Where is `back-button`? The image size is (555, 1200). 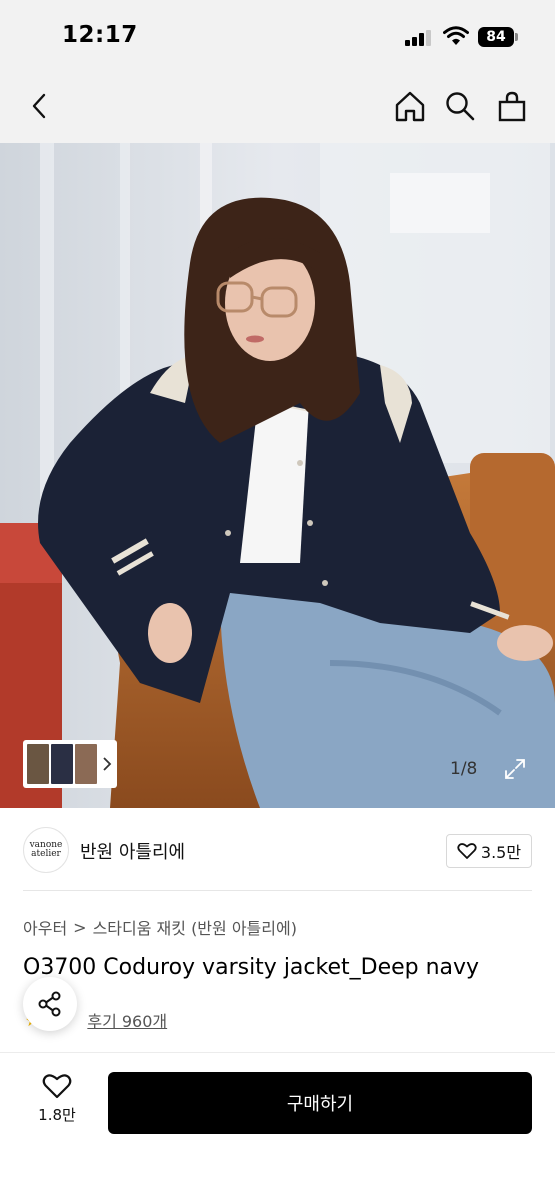 back-button is located at coordinates (40, 106).